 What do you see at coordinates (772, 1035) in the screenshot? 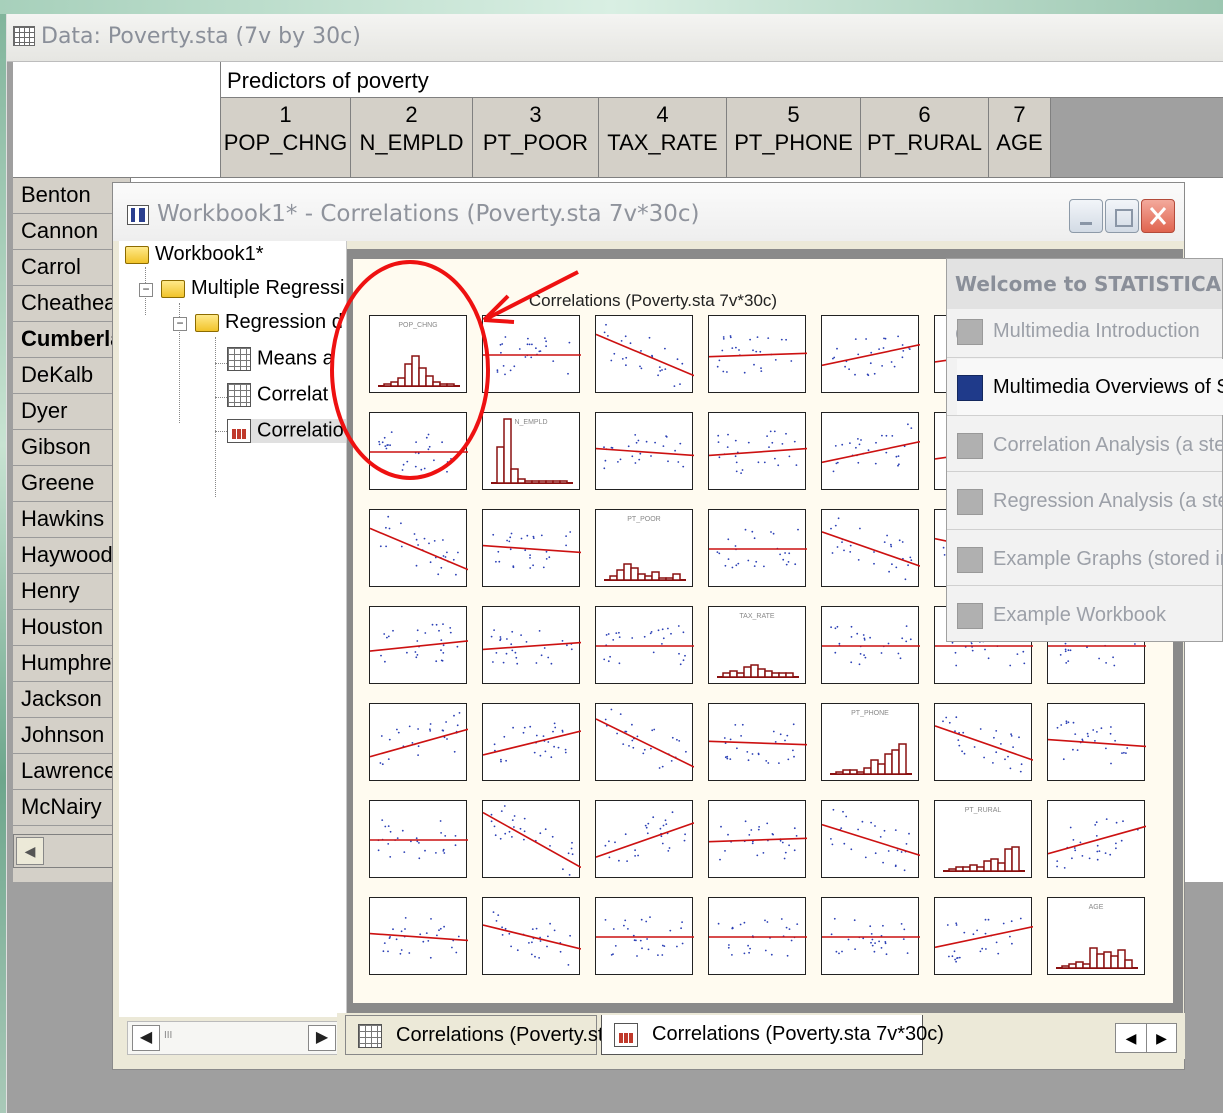
I see `tab-correlations-graph: Correlations (Poverty.sta 7v*30c)` at bounding box center [772, 1035].